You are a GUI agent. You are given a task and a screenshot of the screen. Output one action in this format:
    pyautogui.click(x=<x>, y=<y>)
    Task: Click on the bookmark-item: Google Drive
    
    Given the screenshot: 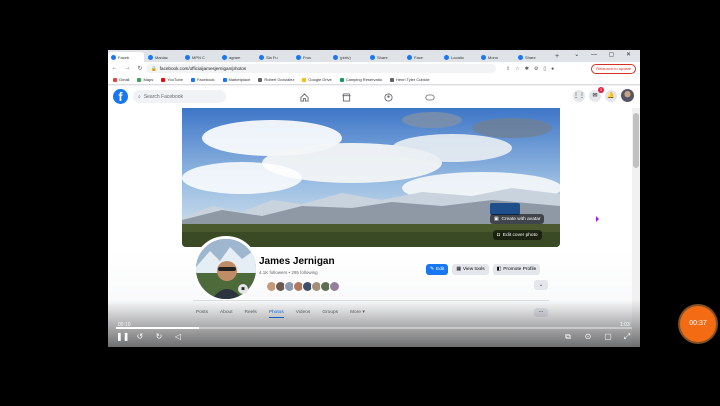 What is the action you would take?
    pyautogui.click(x=317, y=79)
    